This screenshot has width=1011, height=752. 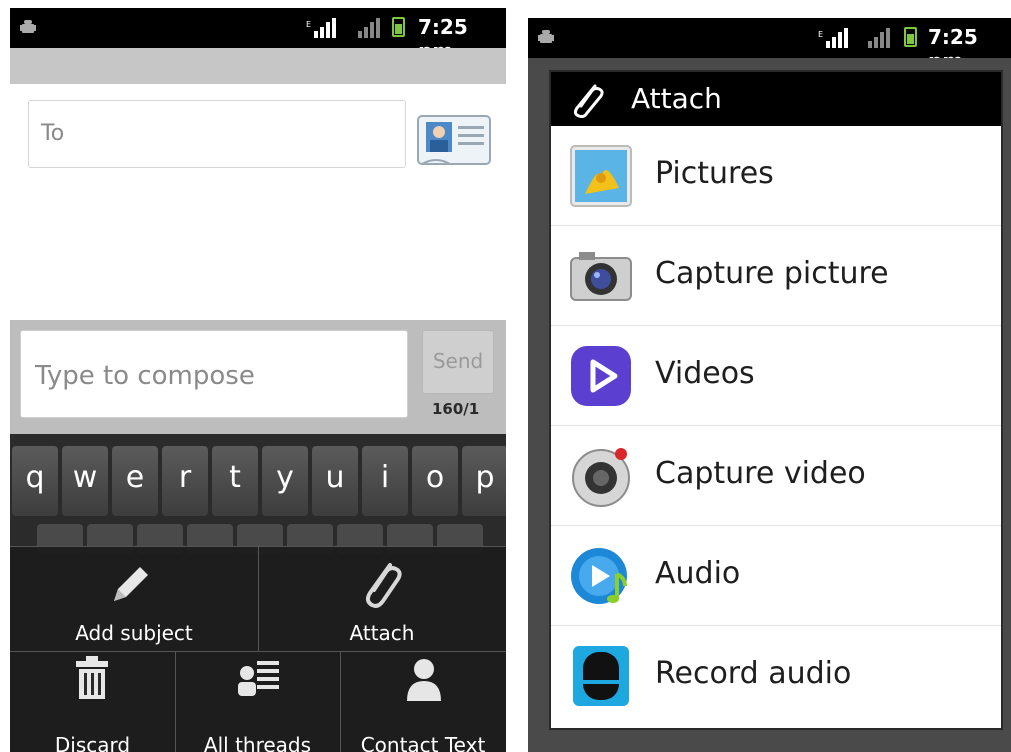 What do you see at coordinates (335, 481) in the screenshot?
I see `key-u: u` at bounding box center [335, 481].